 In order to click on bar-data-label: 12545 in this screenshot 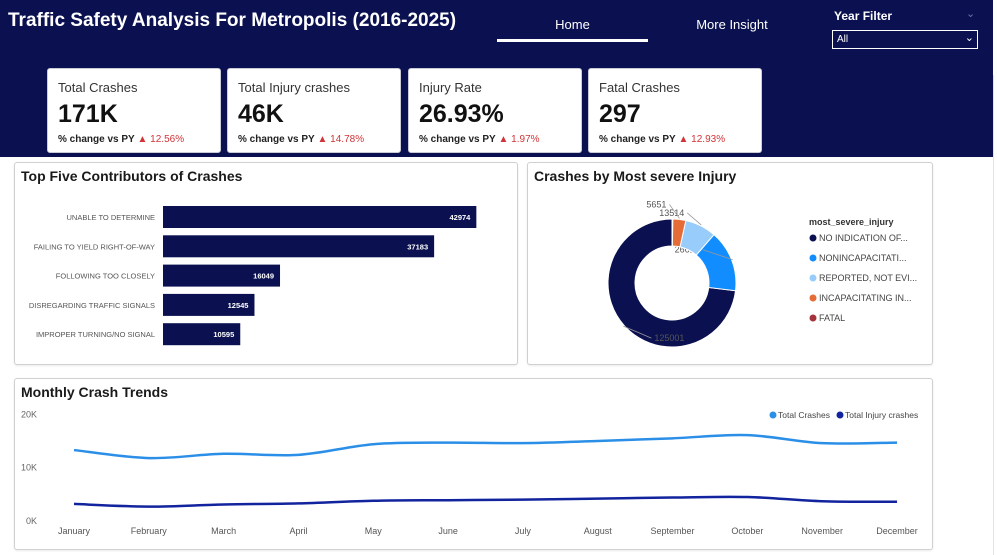, I will do `click(238, 305)`.